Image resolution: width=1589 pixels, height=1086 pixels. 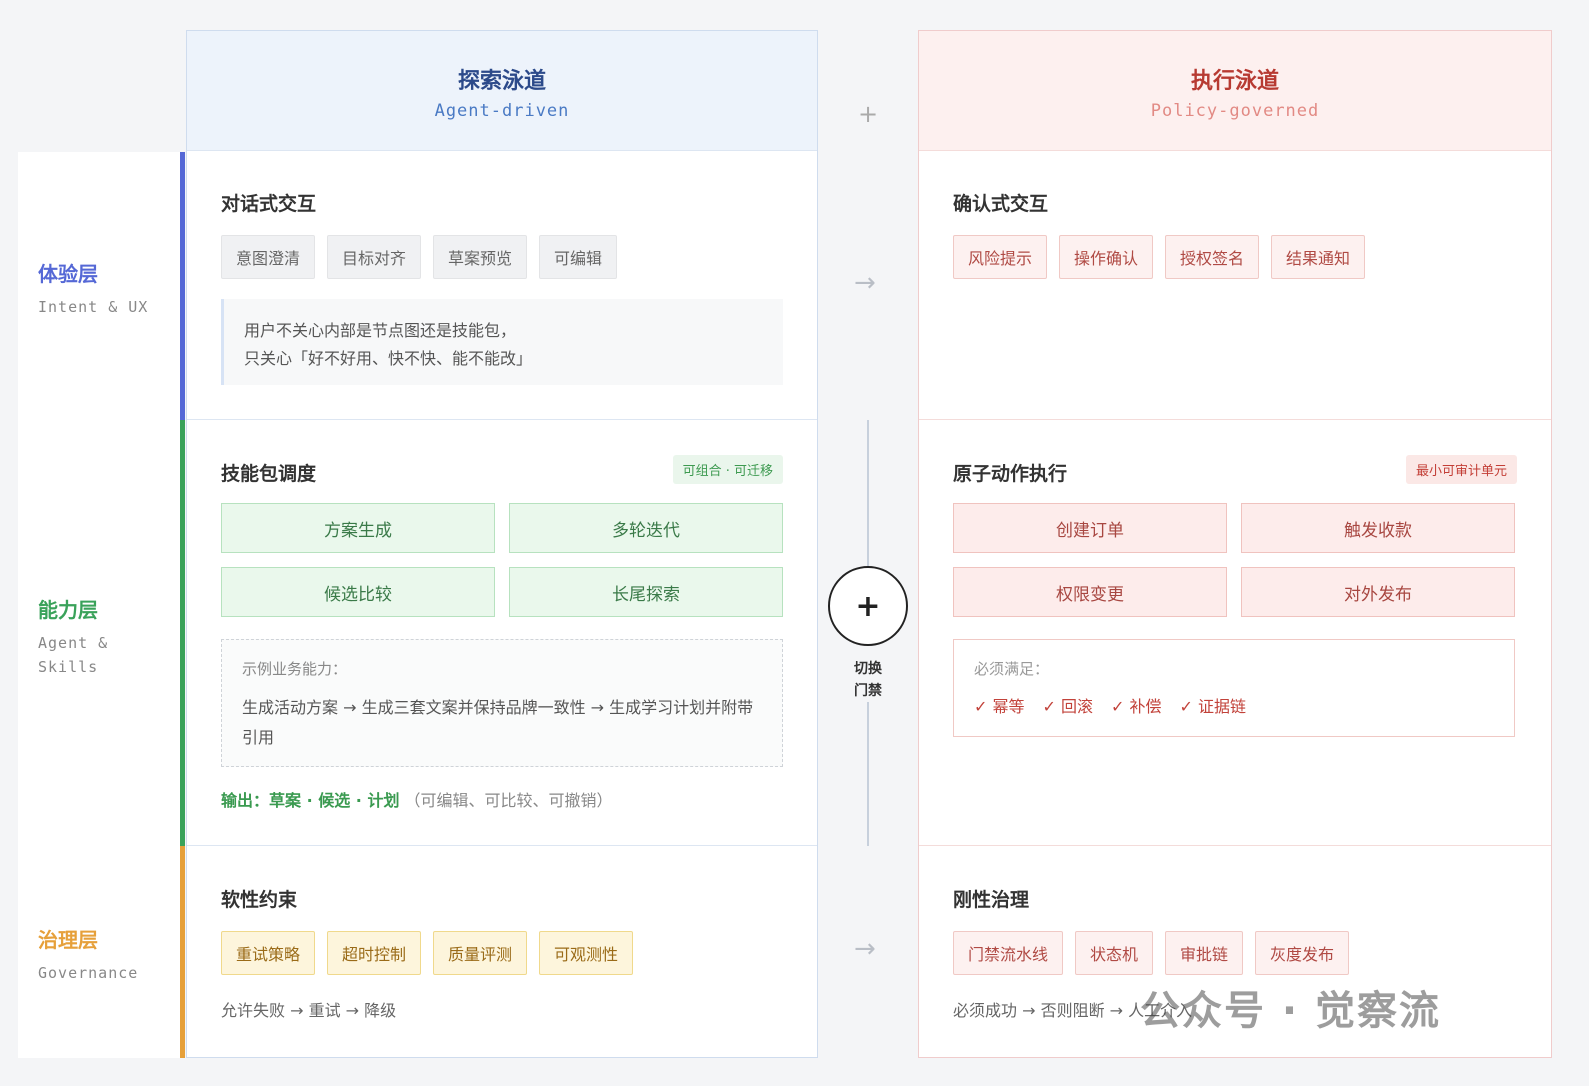 I want to click on example-label: 示例业务能力：, so click(x=295, y=669).